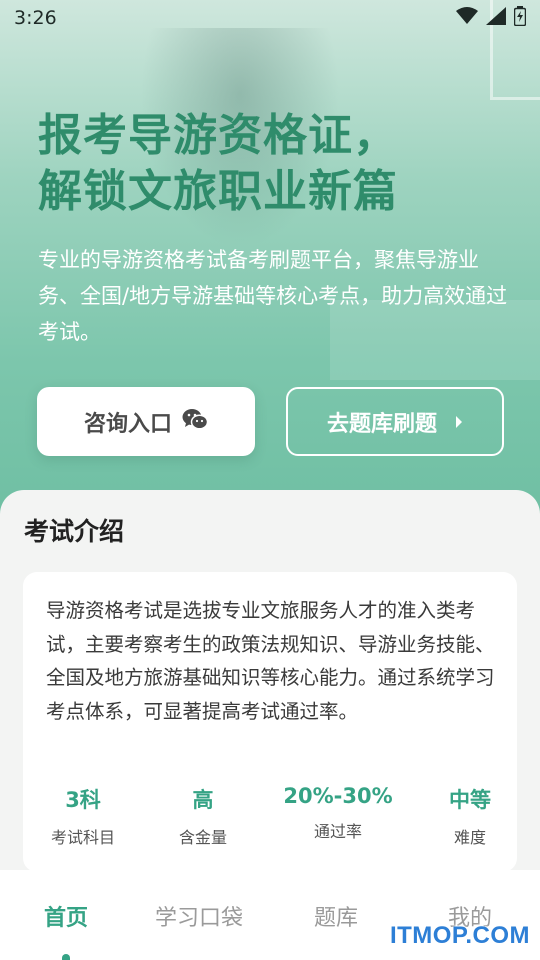  I want to click on question-bank-button-label: 去题库刷题, so click(381, 424).